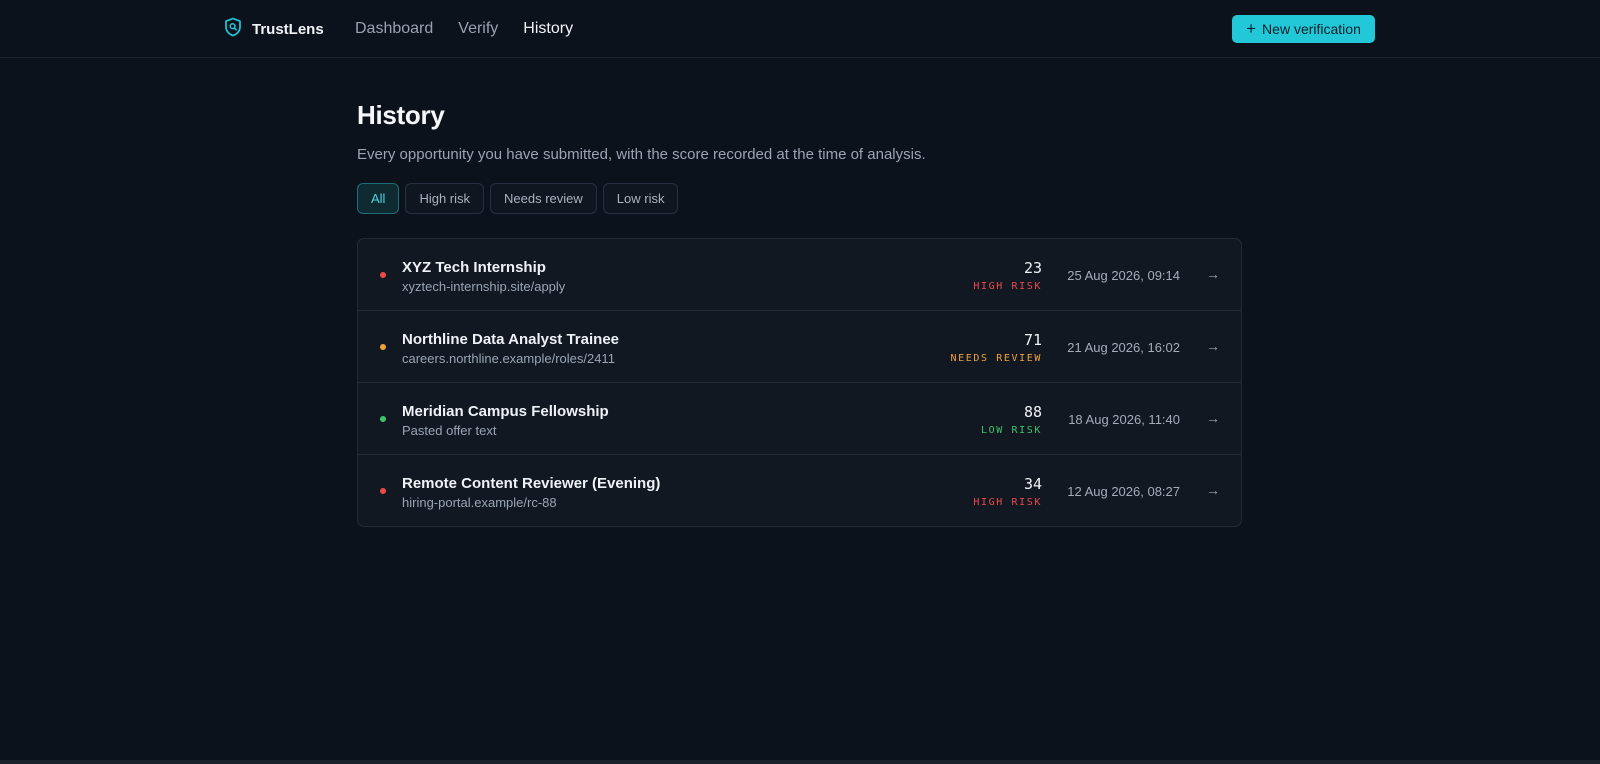 This screenshot has width=1600, height=764. What do you see at coordinates (531, 483) in the screenshot?
I see `opportunity-title: Remote Content Reviewer (Evening)` at bounding box center [531, 483].